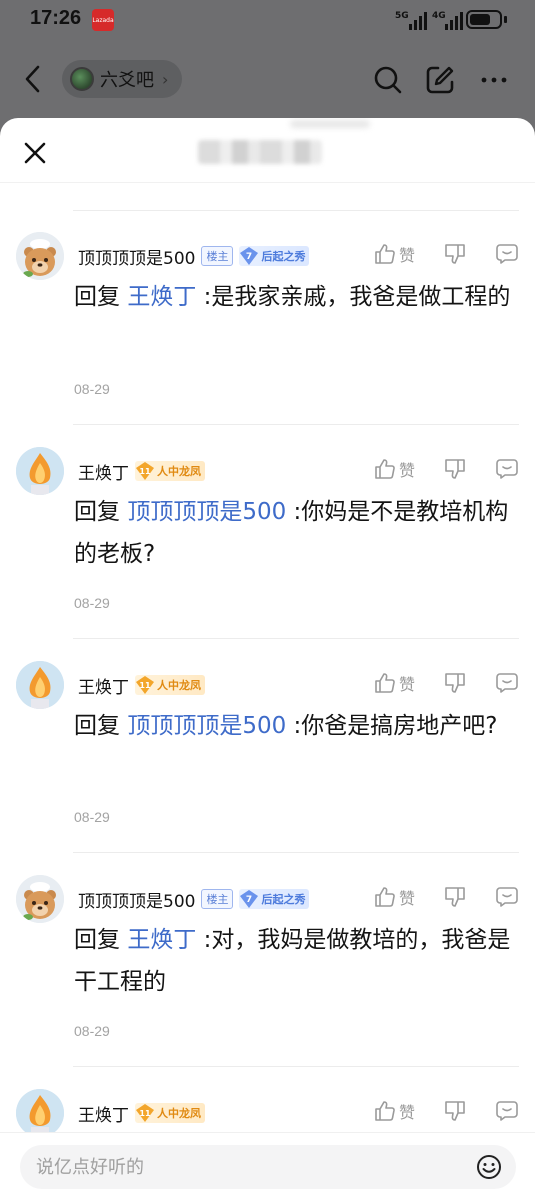 The height and width of the screenshot is (1200, 535). What do you see at coordinates (283, 256) in the screenshot?
I see `level-title: 后起之秀` at bounding box center [283, 256].